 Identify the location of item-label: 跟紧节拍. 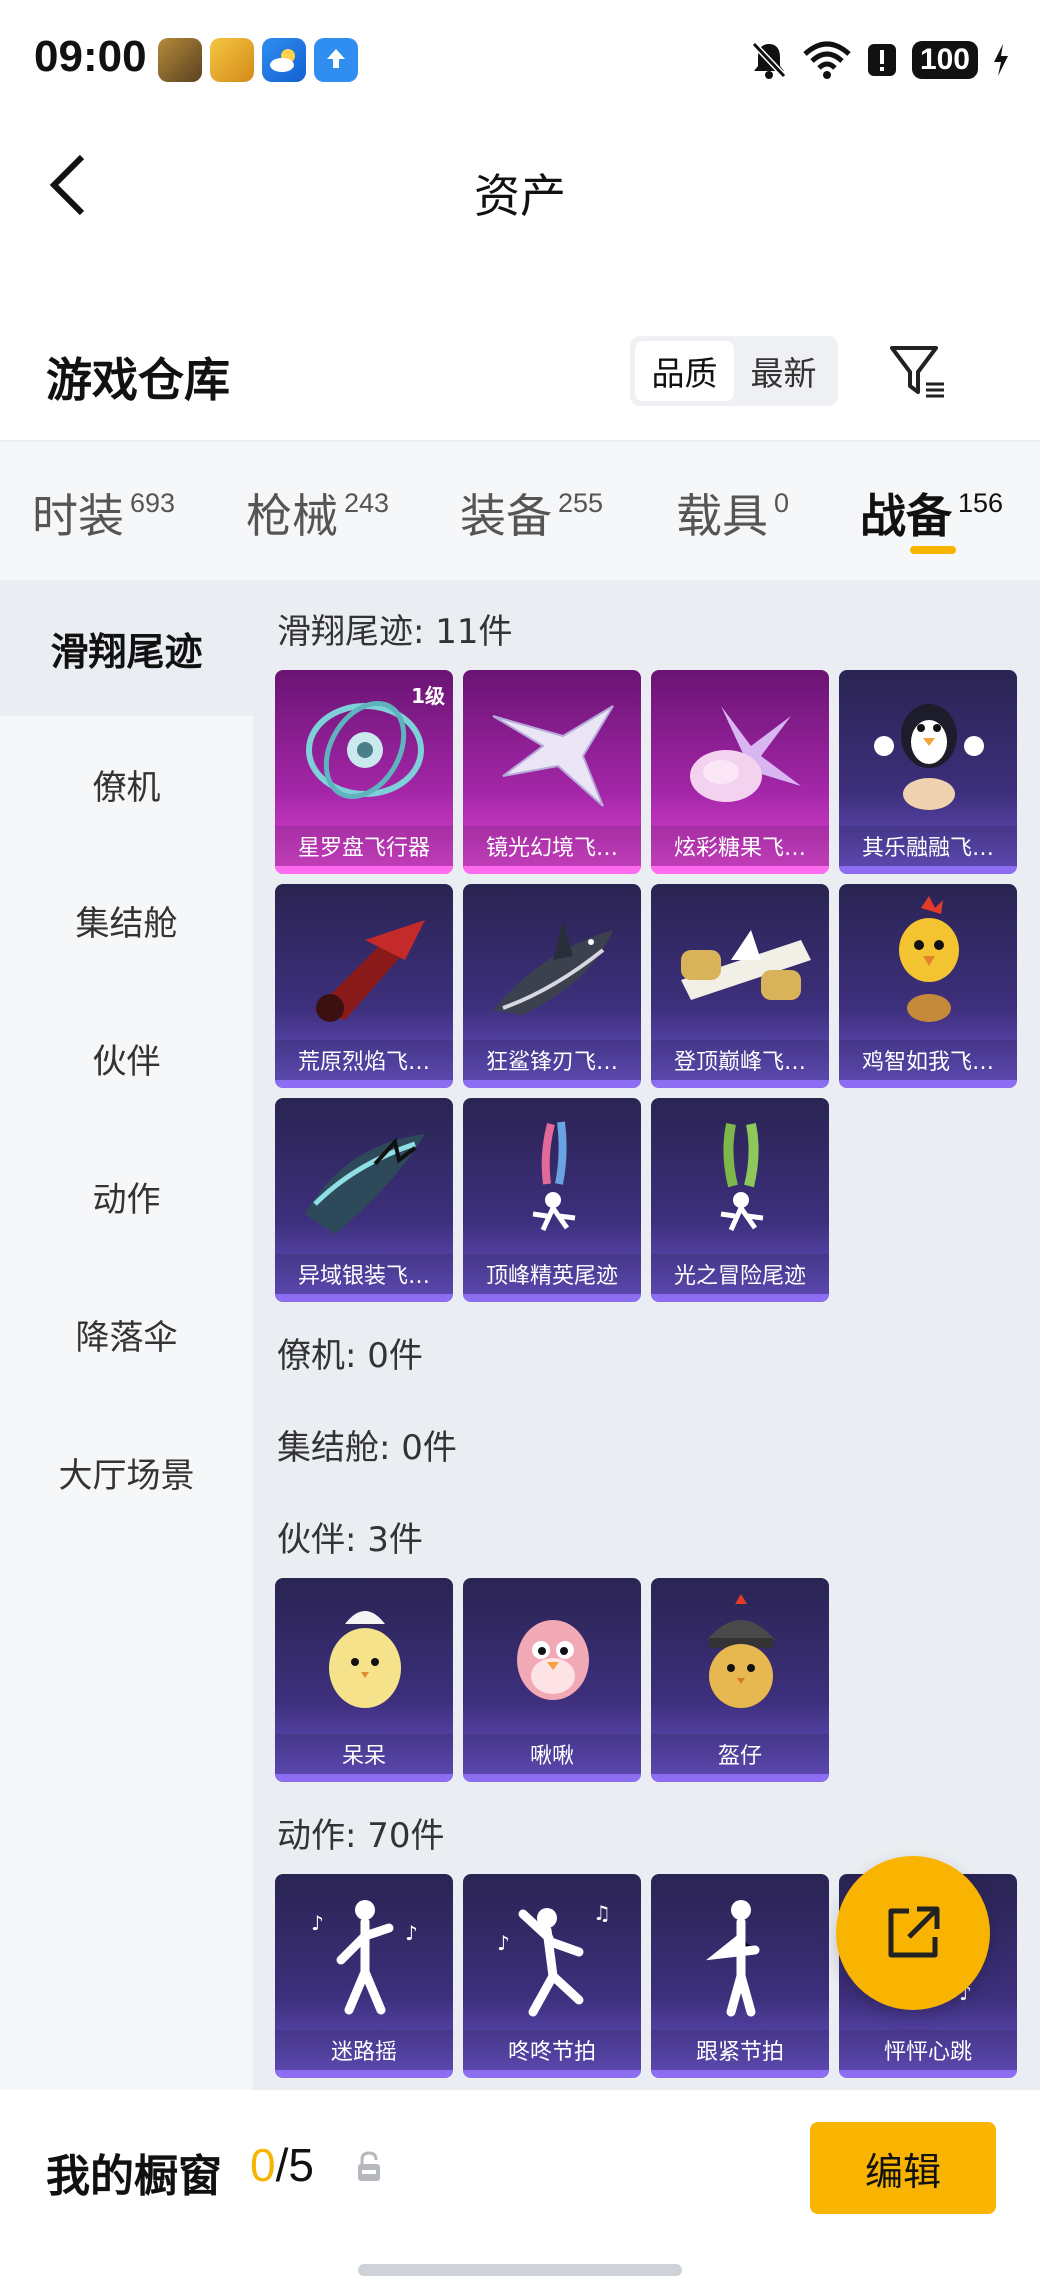
(740, 2050).